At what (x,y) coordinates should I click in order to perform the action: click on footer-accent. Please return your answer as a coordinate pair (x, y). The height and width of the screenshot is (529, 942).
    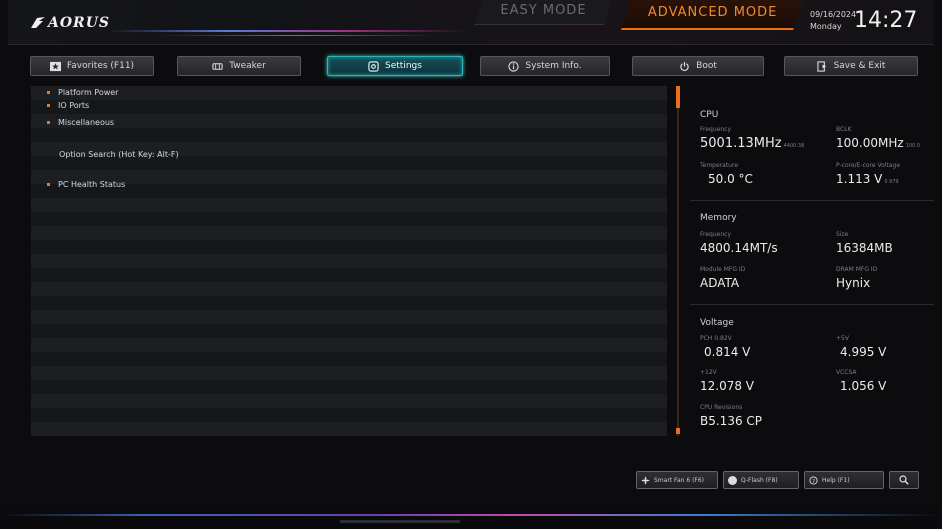
    Looking at the image, I should click on (400, 521).